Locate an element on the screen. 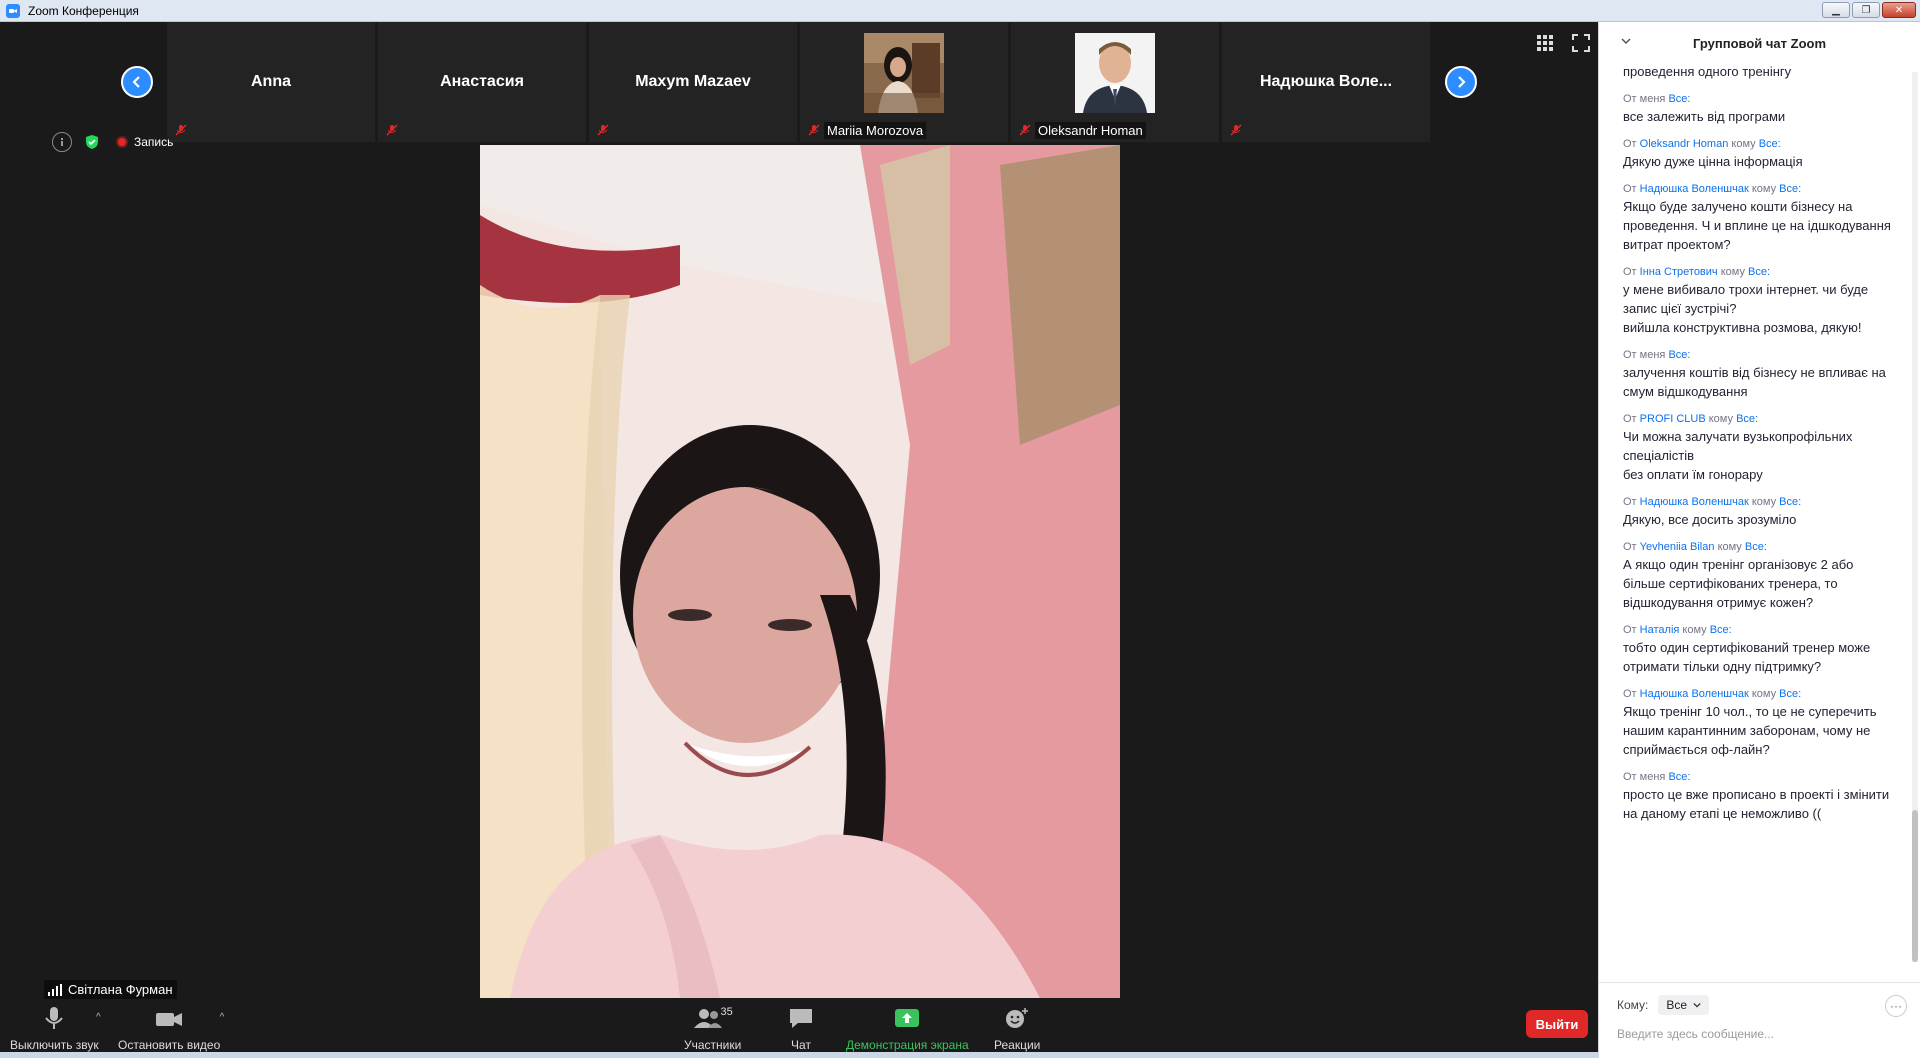 The image size is (1920, 1058). meeting-info-icon is located at coordinates (62, 142).